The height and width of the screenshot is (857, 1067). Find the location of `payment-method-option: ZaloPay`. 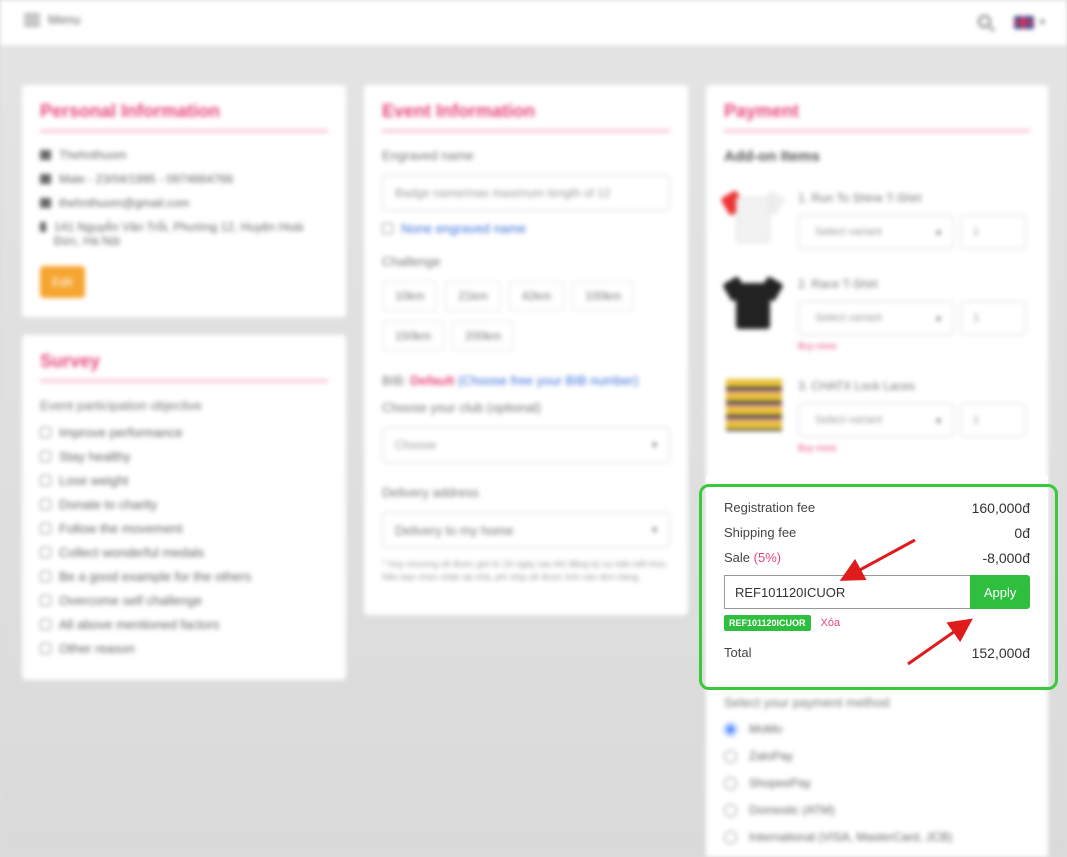

payment-method-option: ZaloPay is located at coordinates (877, 756).